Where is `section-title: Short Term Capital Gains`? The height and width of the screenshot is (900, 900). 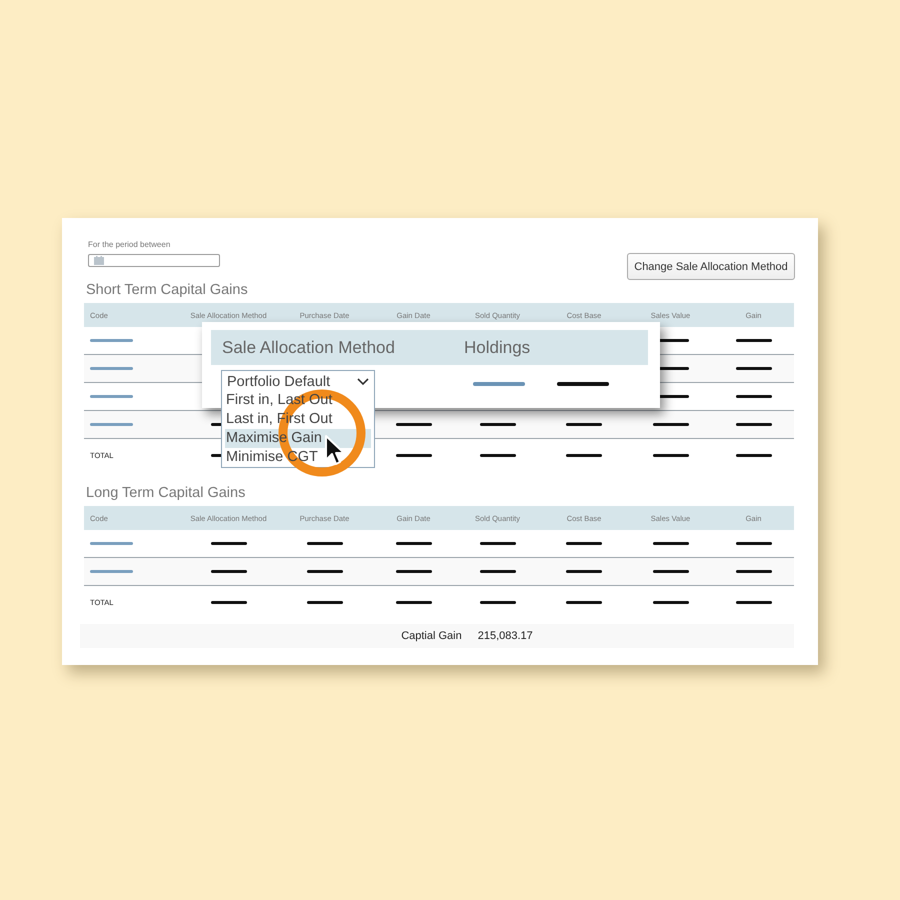 section-title: Short Term Capital Gains is located at coordinates (167, 290).